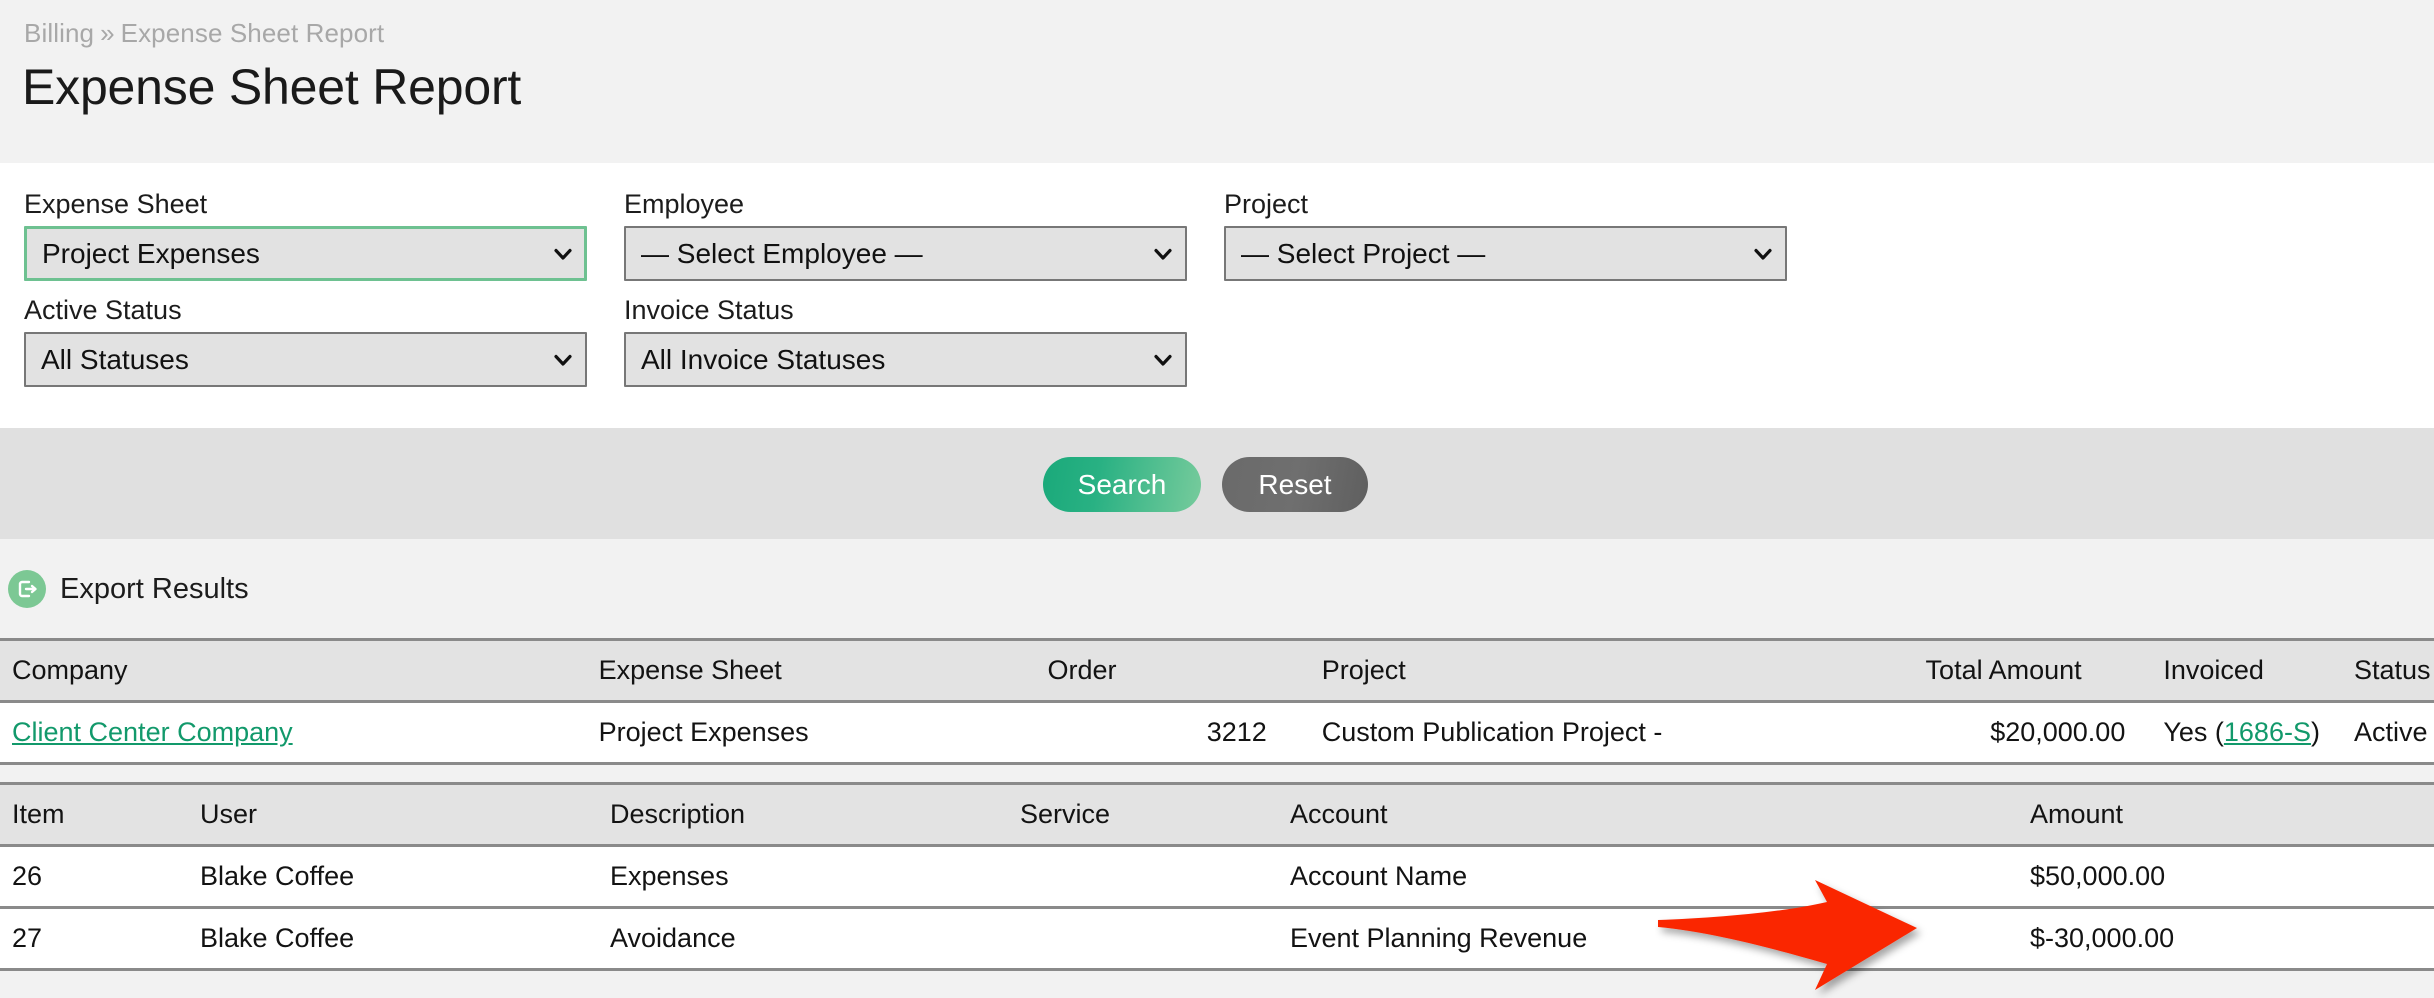 Image resolution: width=2434 pixels, height=998 pixels. I want to click on select-wrap-invoice-status: All Invoice Statuses, so click(905, 359).